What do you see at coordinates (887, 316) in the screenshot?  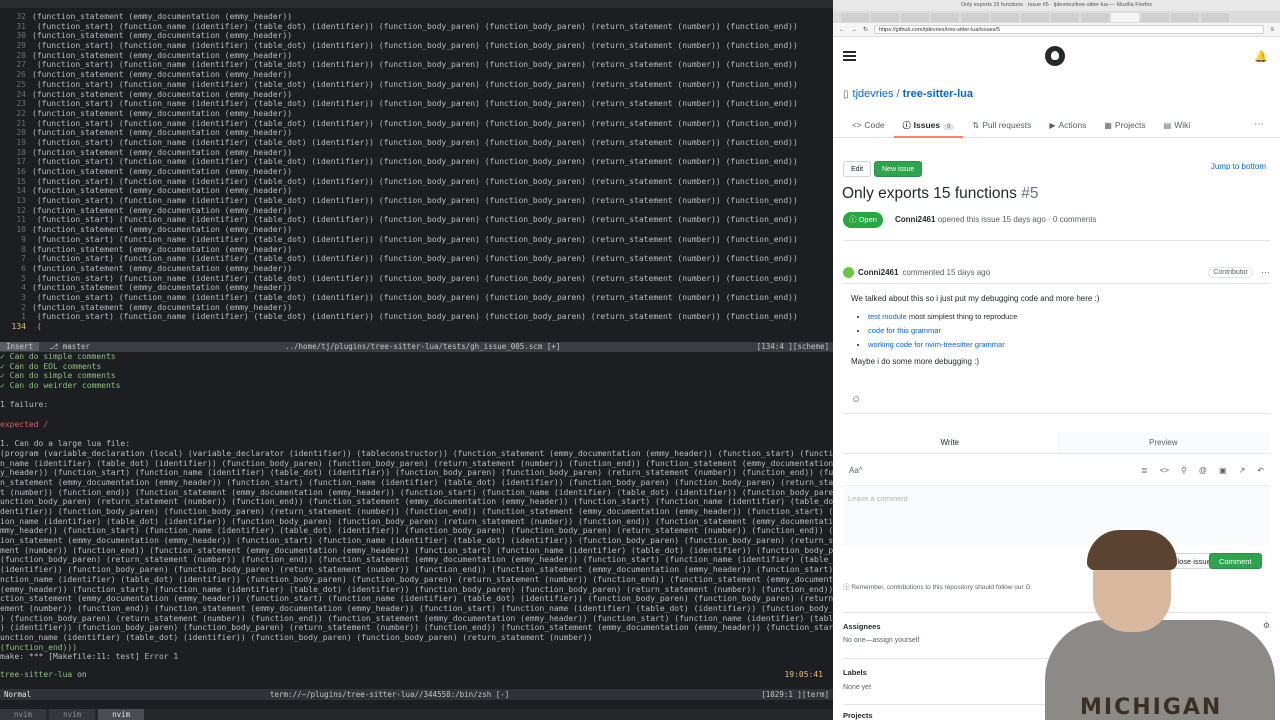 I see `comment-link: test module` at bounding box center [887, 316].